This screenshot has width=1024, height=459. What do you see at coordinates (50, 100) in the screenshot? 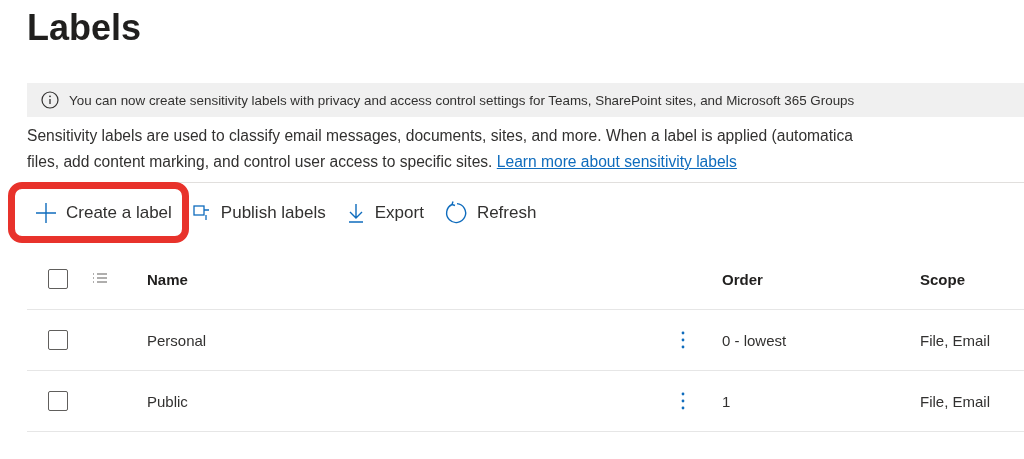
I see `info-icon` at bounding box center [50, 100].